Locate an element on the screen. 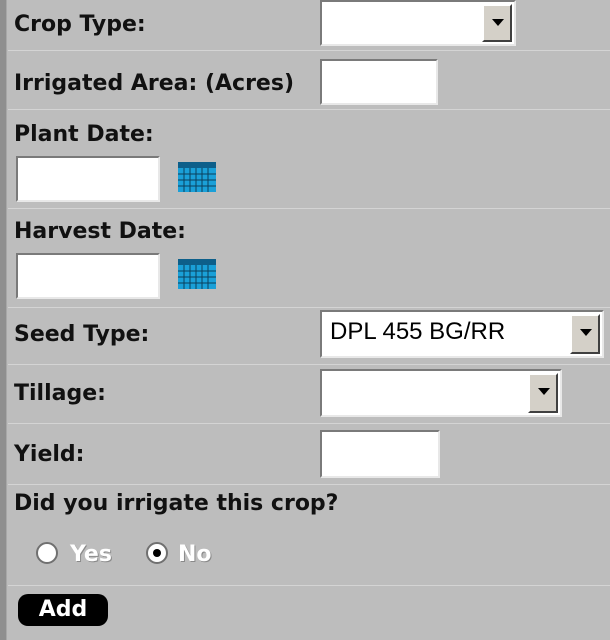 This screenshot has width=610, height=640. seed-type-select: DPL 455 BG/RR is located at coordinates (462, 334).